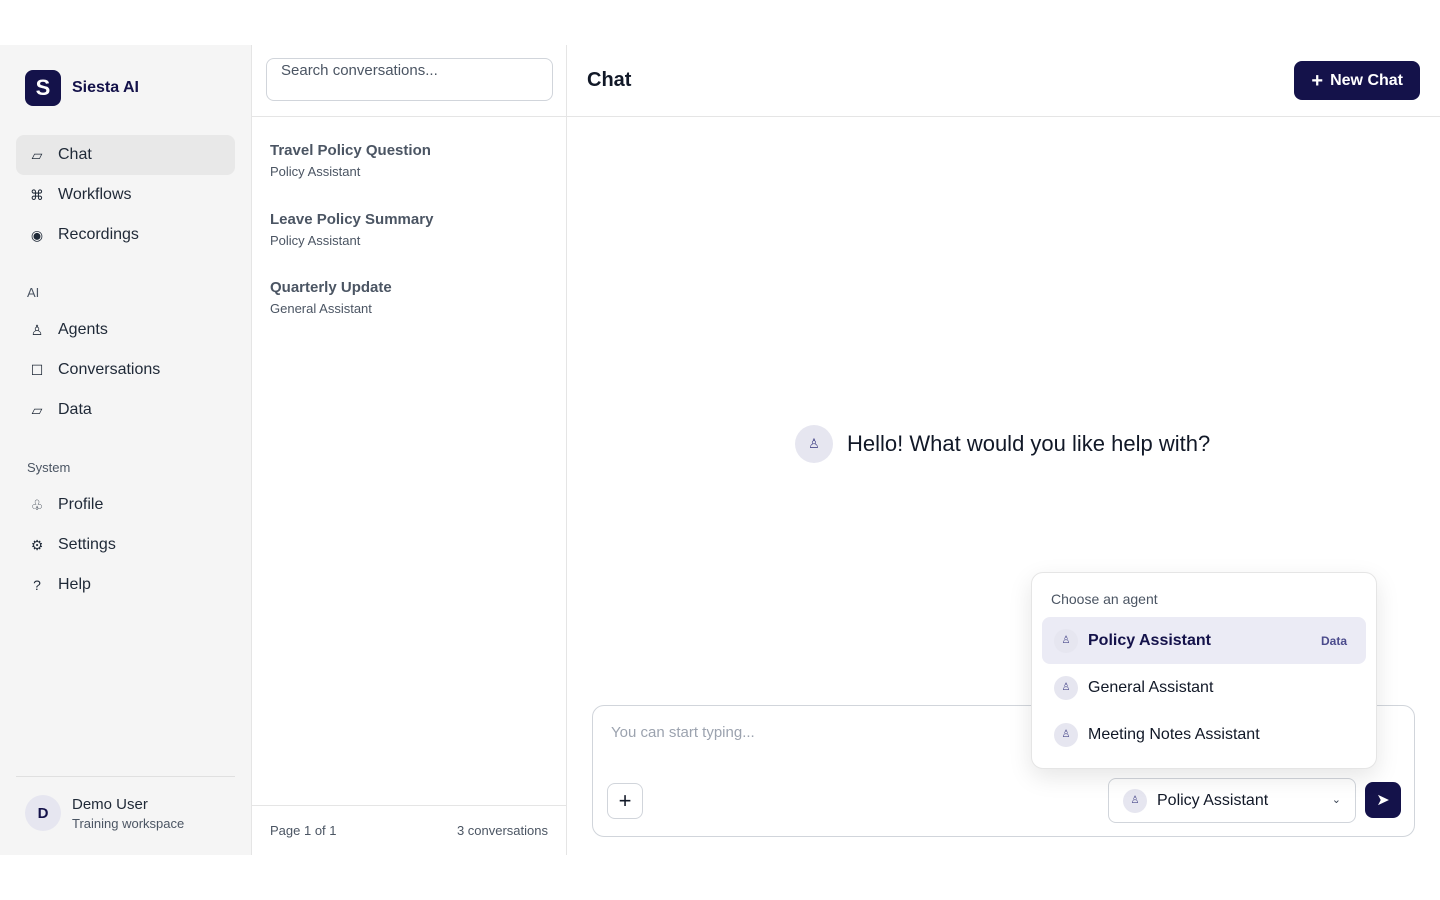 Image resolution: width=1440 pixels, height=900 pixels. I want to click on record-icon: ◉, so click(37, 234).